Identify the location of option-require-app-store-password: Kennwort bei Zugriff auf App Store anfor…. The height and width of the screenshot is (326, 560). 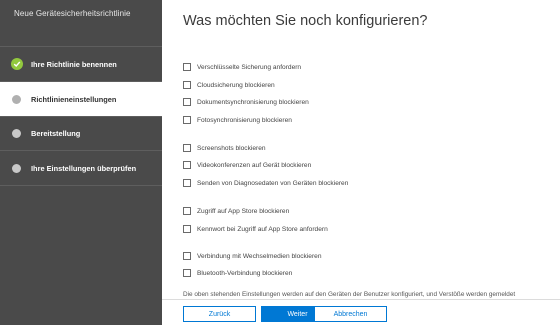
(255, 229).